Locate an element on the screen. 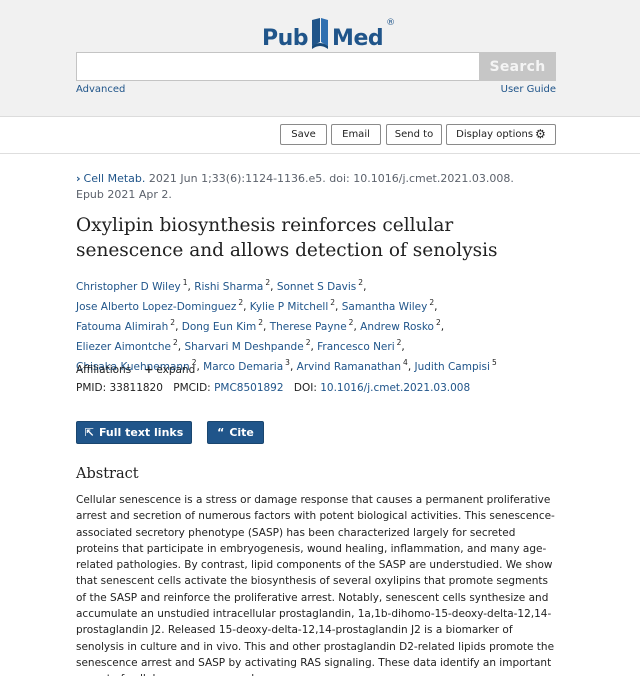 This screenshot has height=676, width=640. affiliations-row: Affiliations + expand is located at coordinates (135, 370).